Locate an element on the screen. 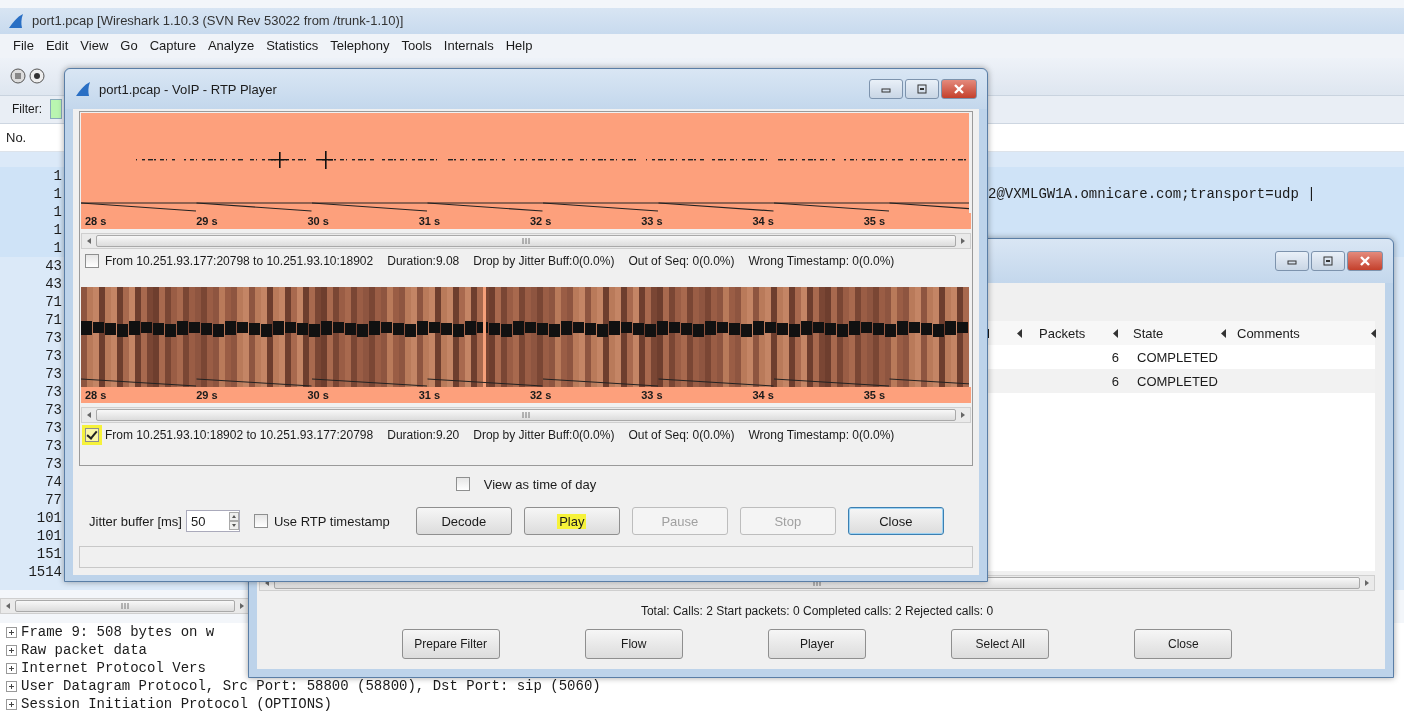  playback-control-button: Close is located at coordinates (895, 521).